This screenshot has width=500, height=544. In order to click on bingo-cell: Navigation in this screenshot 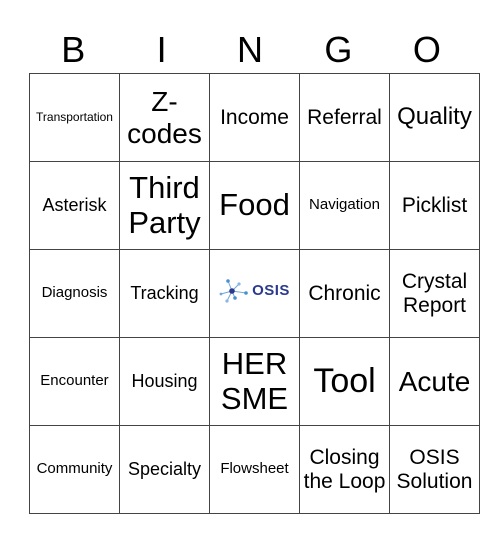, I will do `click(344, 205)`.